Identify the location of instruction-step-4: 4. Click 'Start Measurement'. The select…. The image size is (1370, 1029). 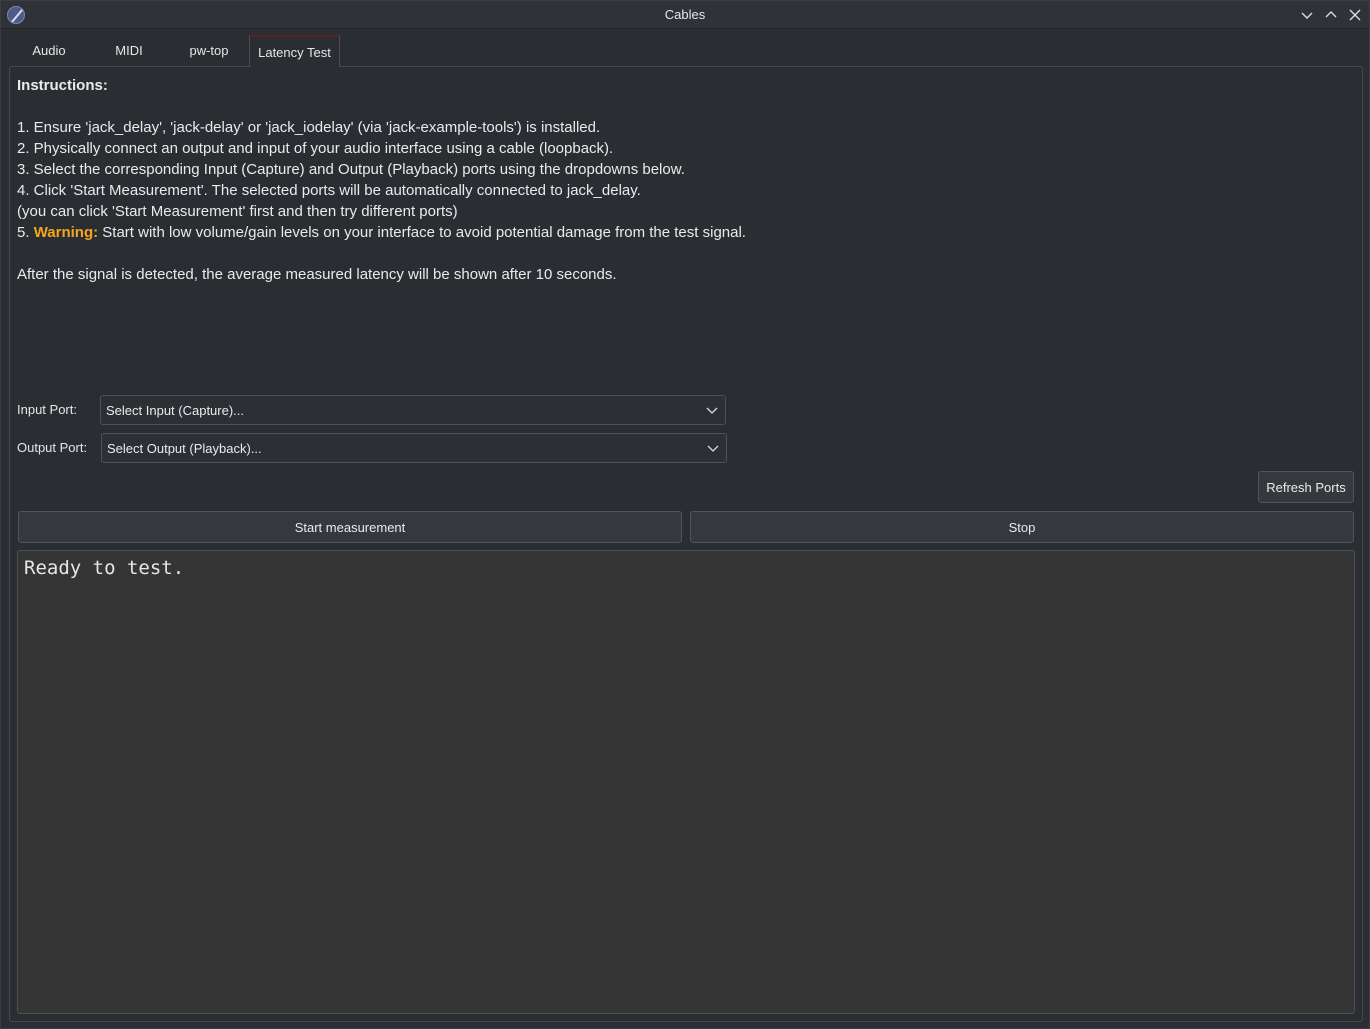
(329, 190).